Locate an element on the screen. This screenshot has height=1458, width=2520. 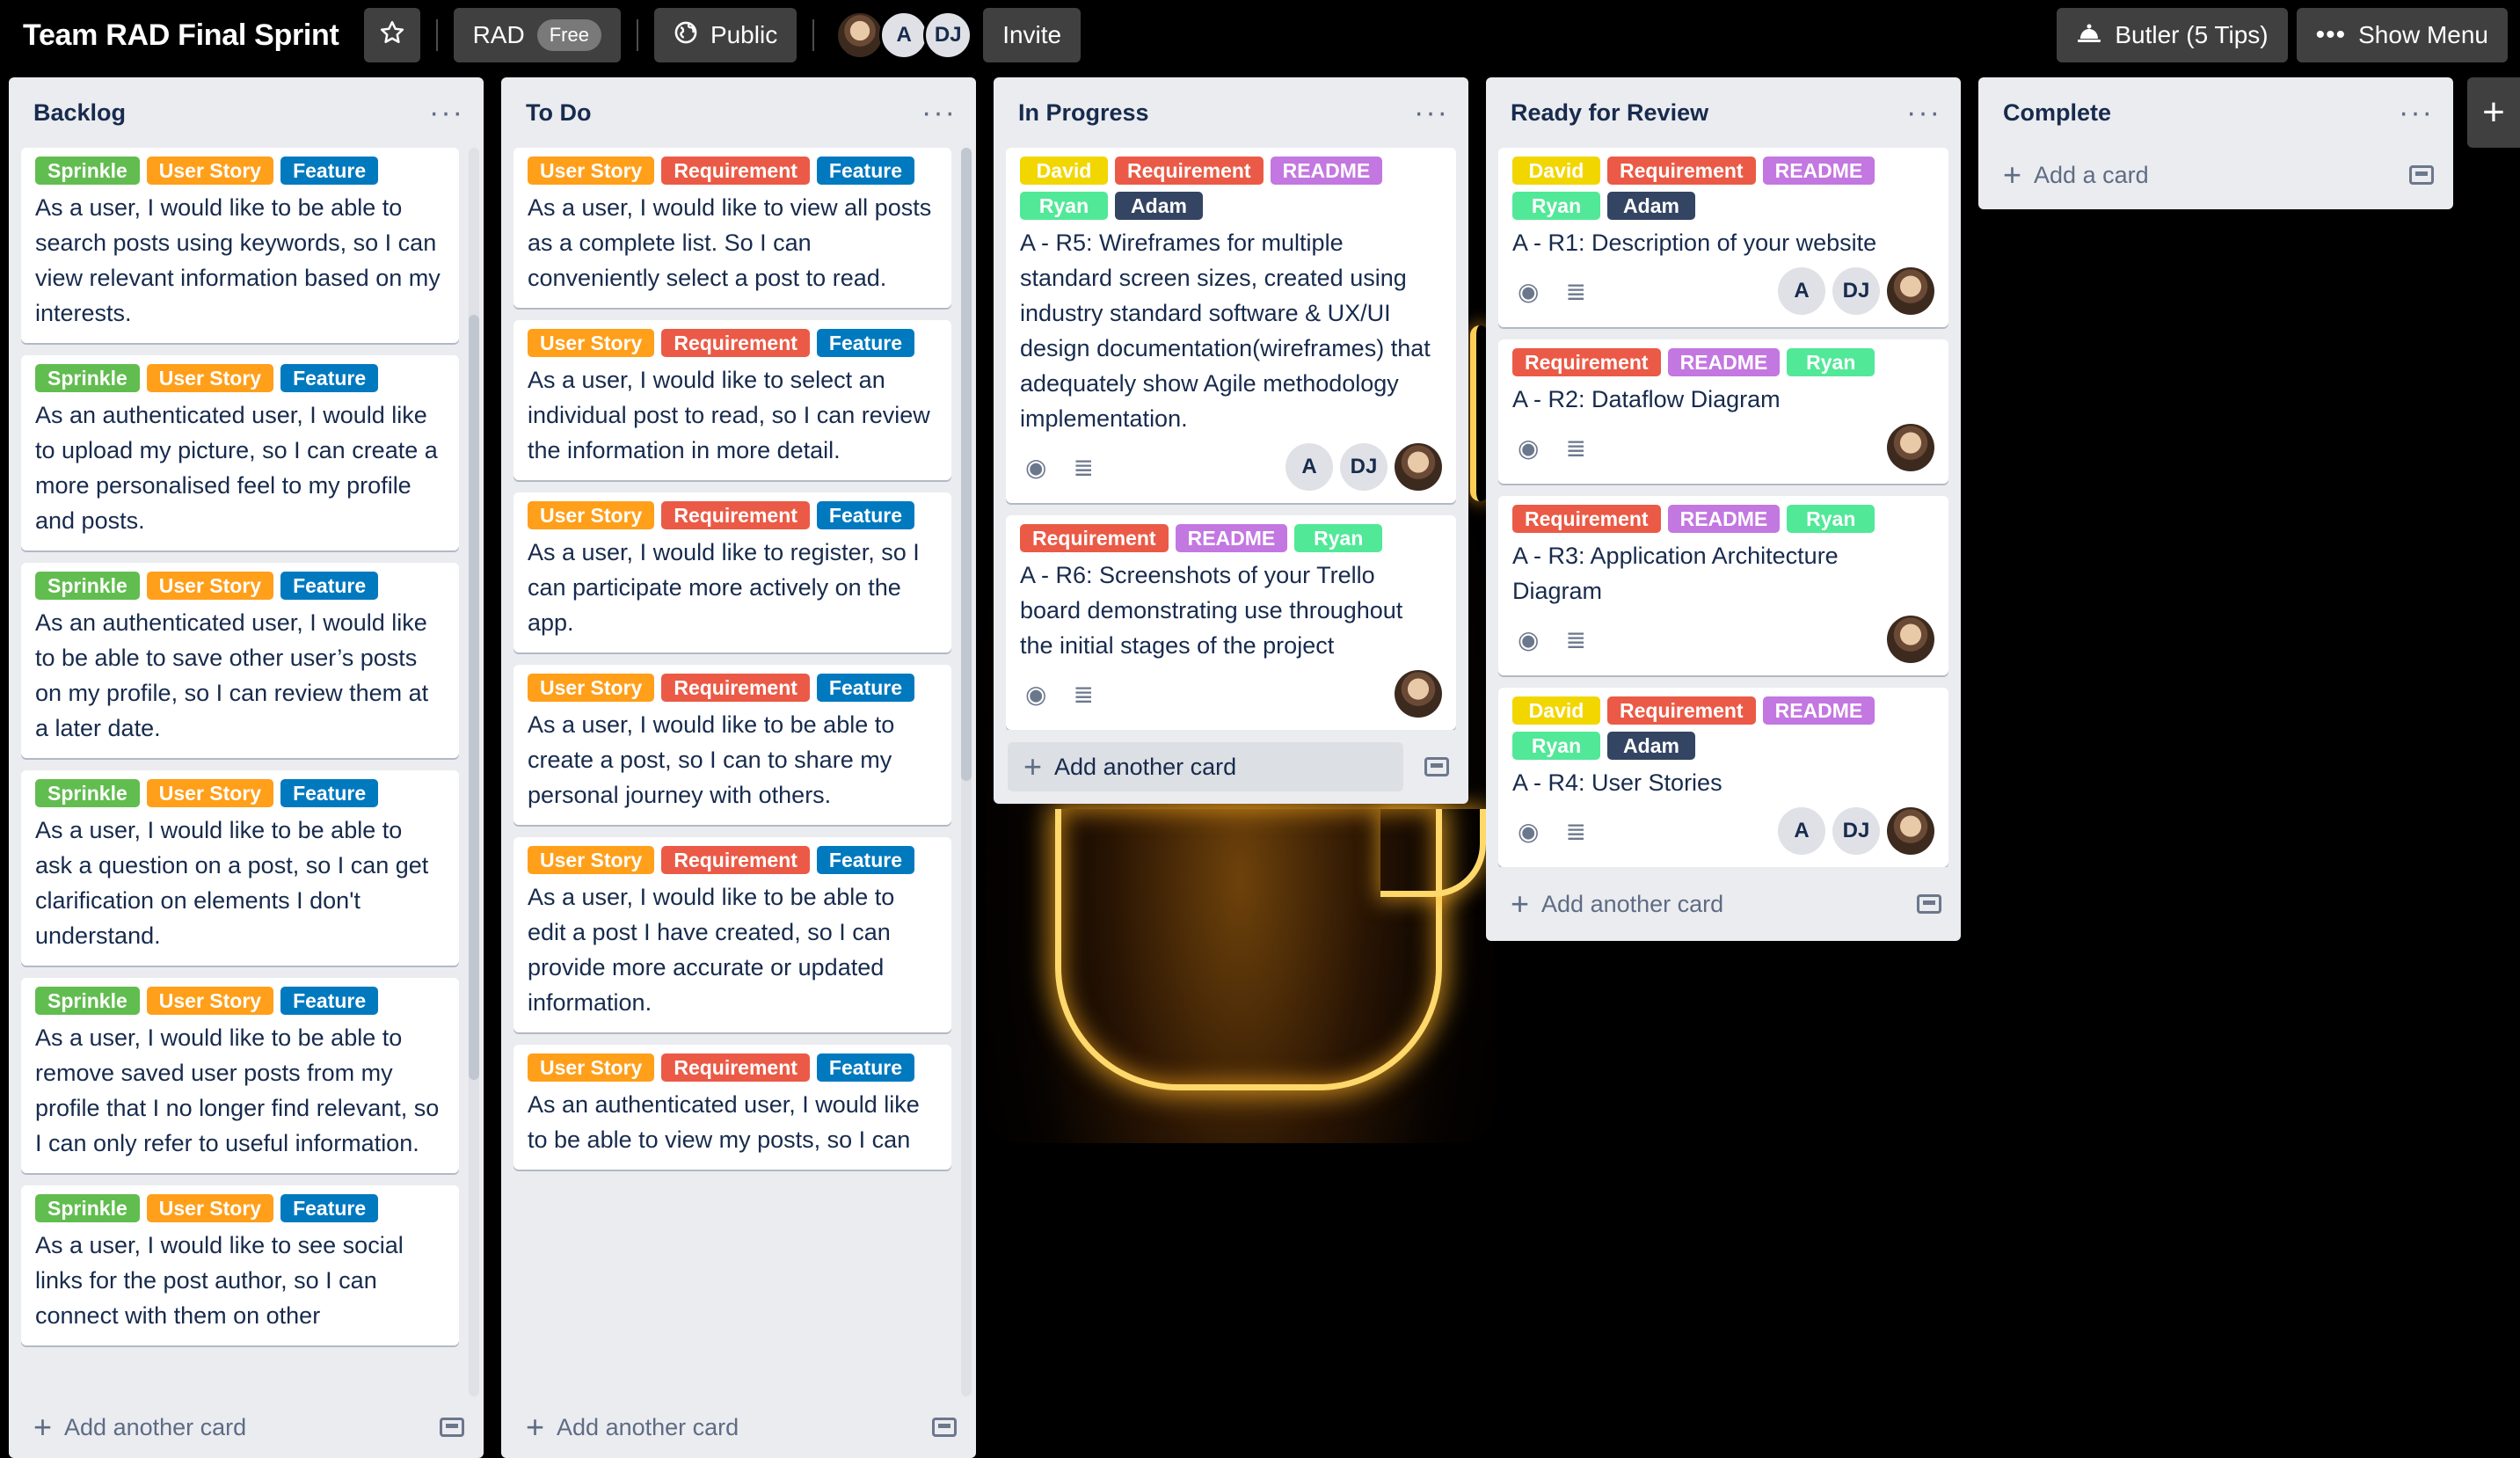
add-card-button: + Add a card is located at coordinates (2076, 175).